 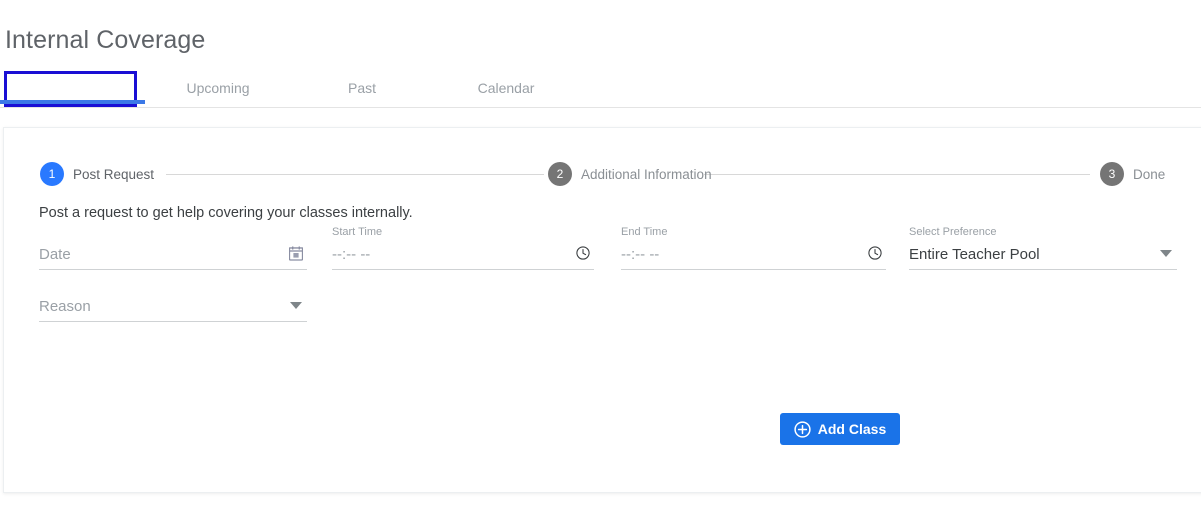 I want to click on stepper-step-1-label: Post Request, so click(x=114, y=174).